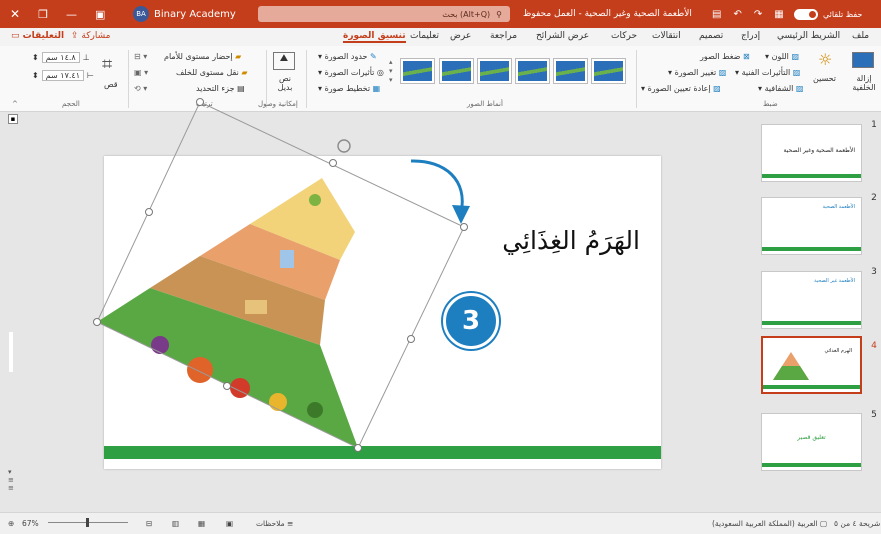 The height and width of the screenshot is (534, 881). I want to click on send-backward-button: نقل مستوى للخلف ▰, so click(212, 72).